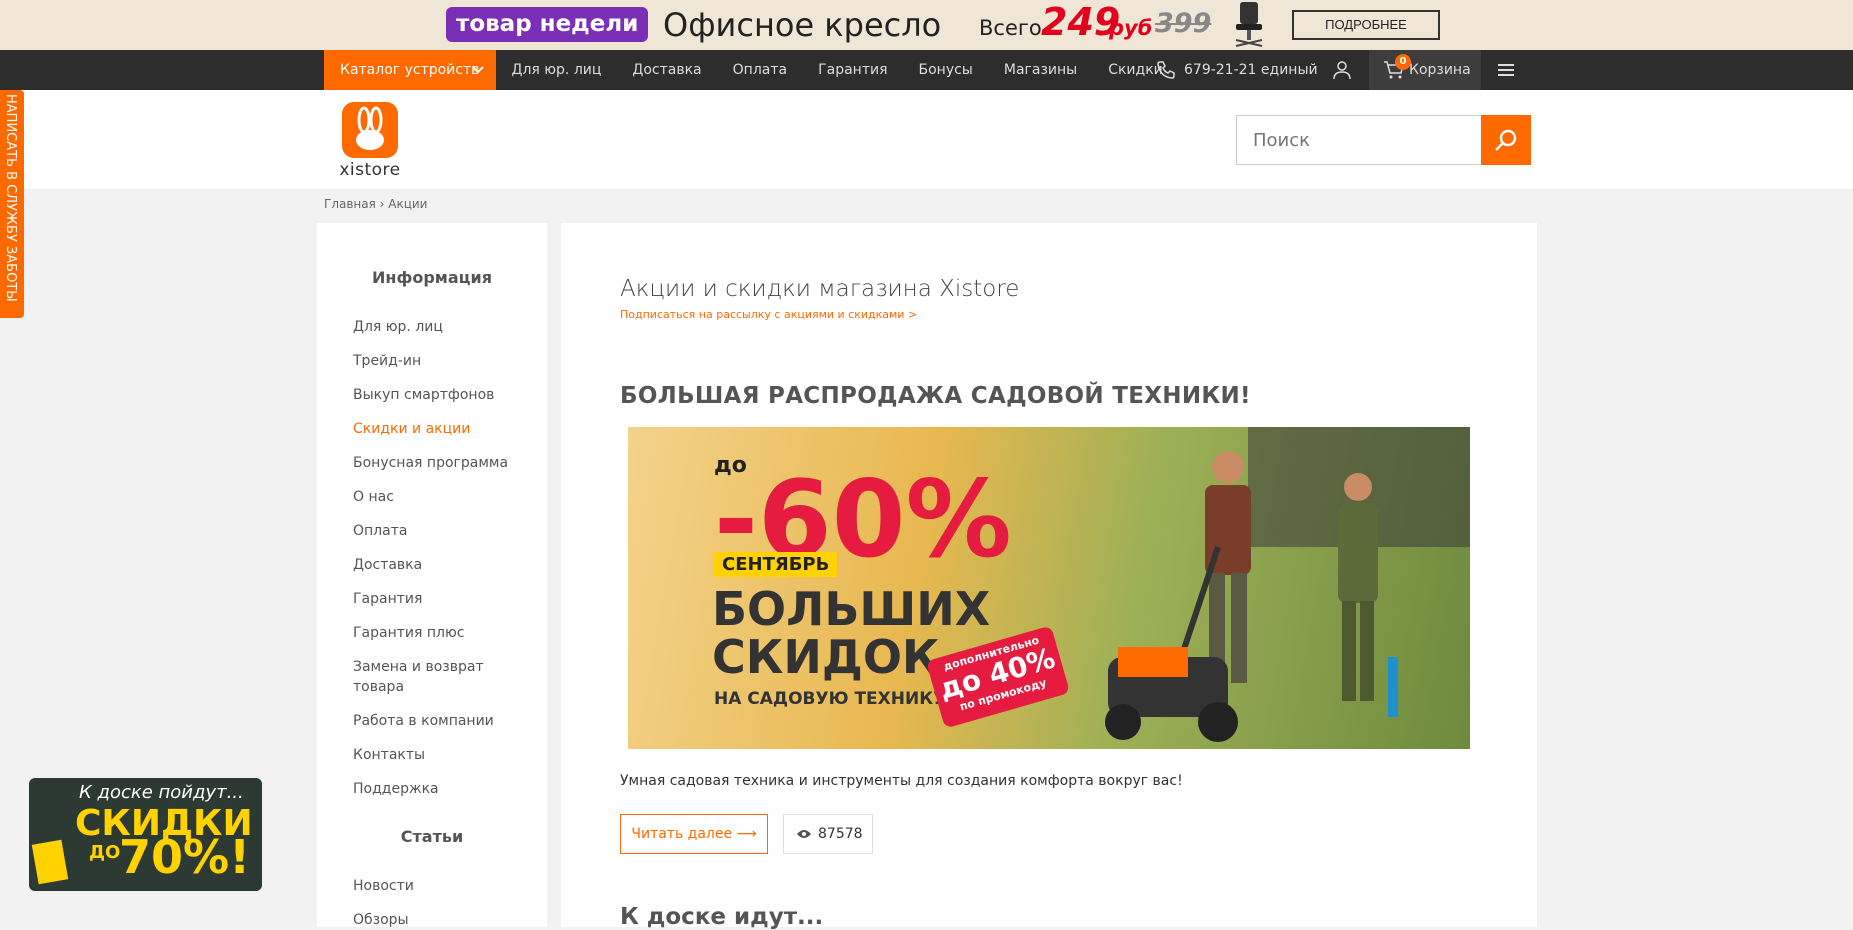 The image size is (1853, 930). What do you see at coordinates (1171, 644) in the screenshot?
I see `lawnmower-icon` at bounding box center [1171, 644].